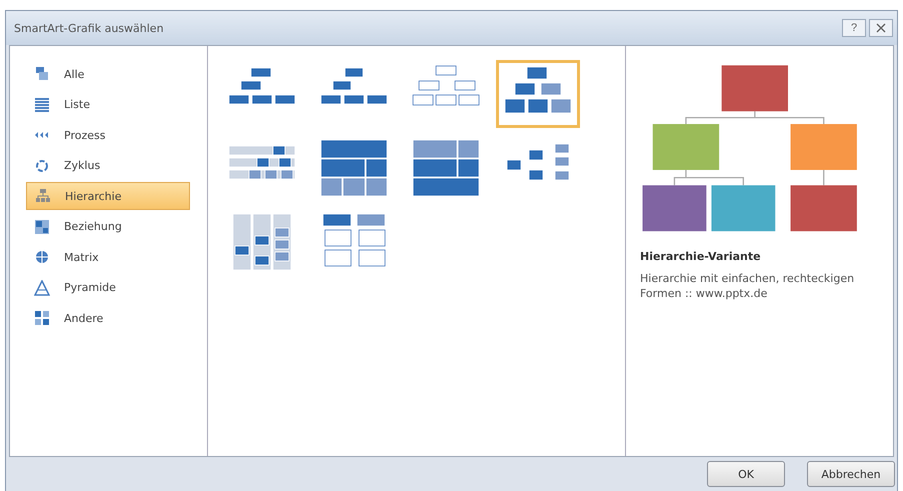 This screenshot has width=903, height=491. I want to click on preview-title: Hierarchie-Variante, so click(701, 256).